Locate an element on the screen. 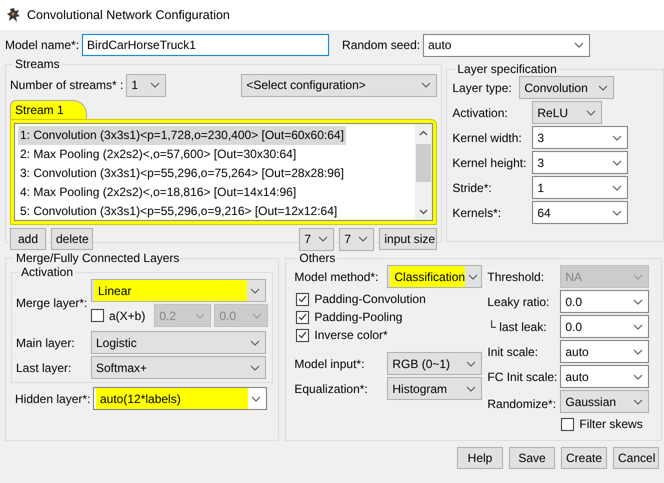 Image resolution: width=664 pixels, height=483 pixels. dialog-button: Help is located at coordinates (480, 458).